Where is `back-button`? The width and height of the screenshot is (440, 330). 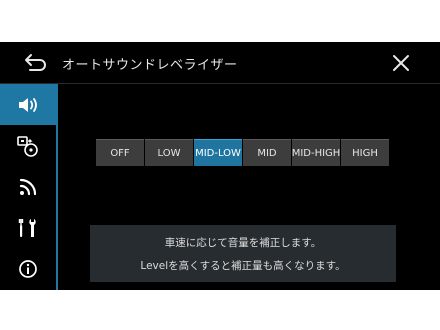
back-button is located at coordinates (35, 63).